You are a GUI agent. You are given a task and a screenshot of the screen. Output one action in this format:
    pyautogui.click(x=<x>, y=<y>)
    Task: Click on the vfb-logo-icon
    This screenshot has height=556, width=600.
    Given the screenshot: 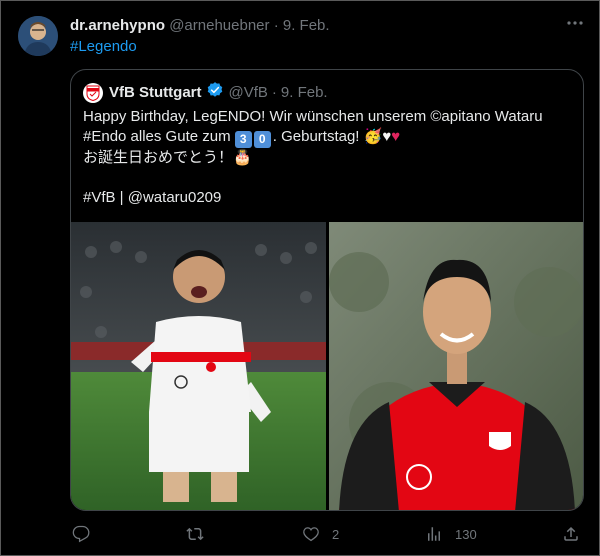 What is the action you would take?
    pyautogui.click(x=93, y=93)
    